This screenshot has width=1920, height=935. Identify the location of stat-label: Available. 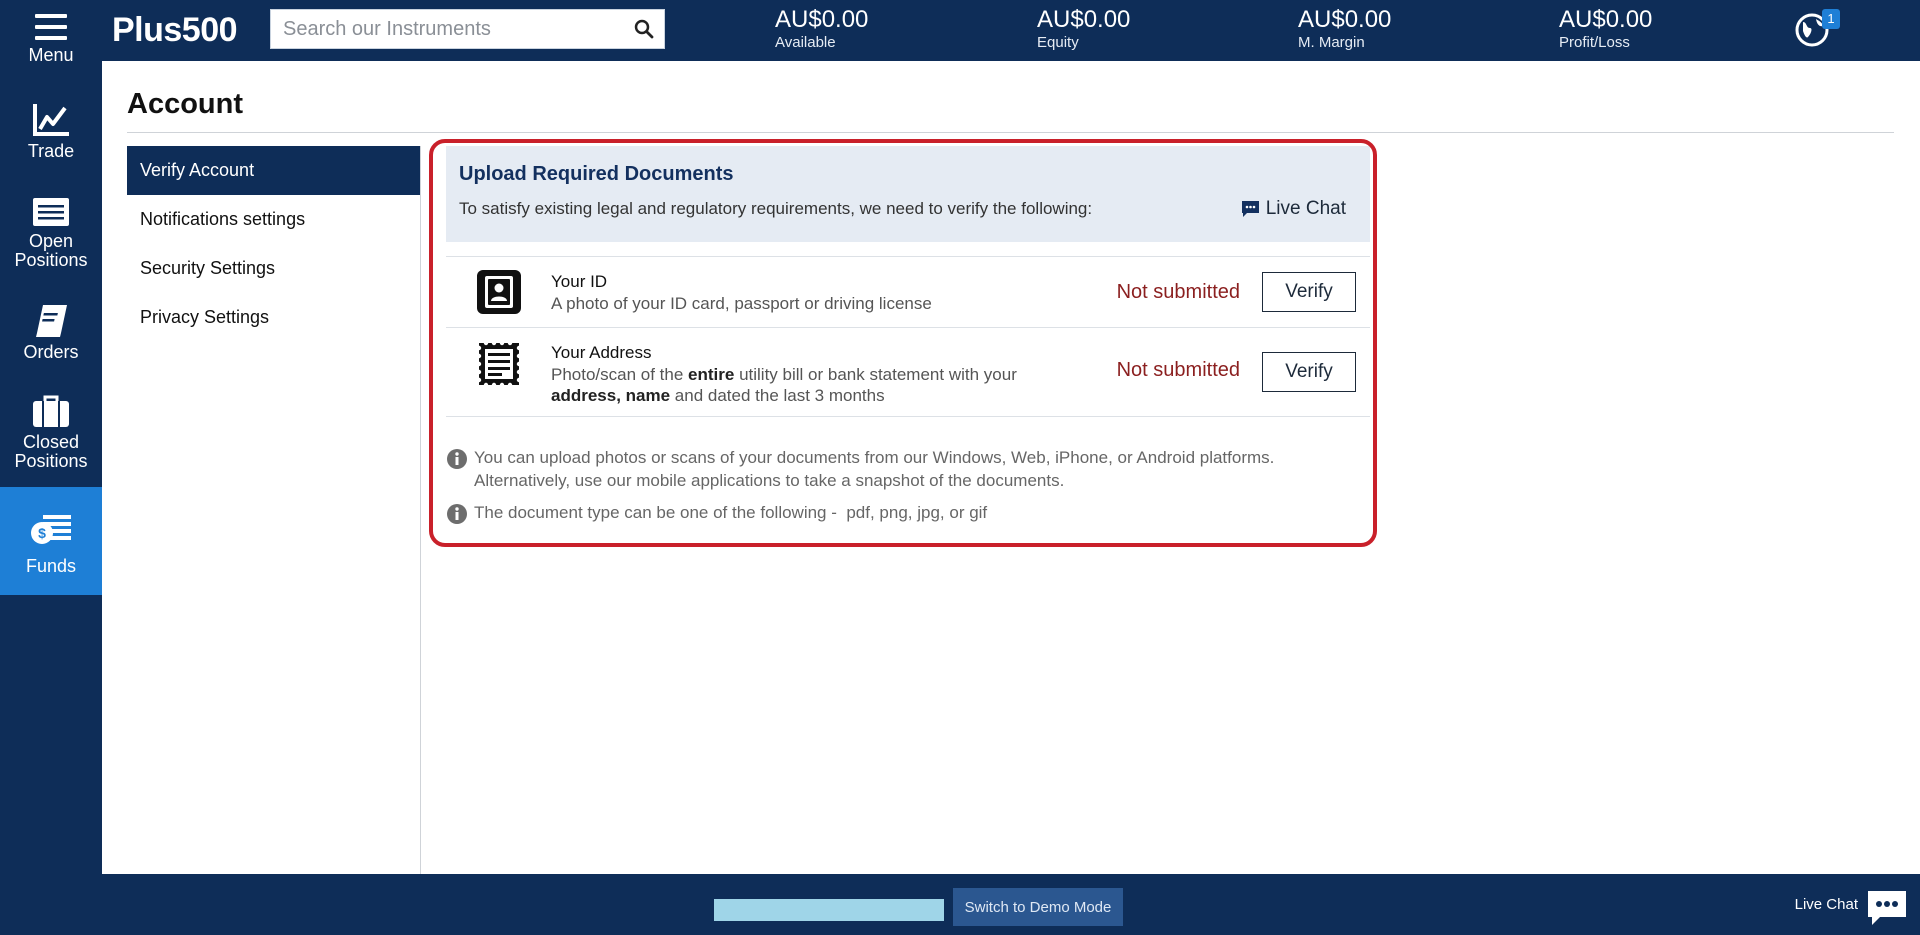
(805, 42).